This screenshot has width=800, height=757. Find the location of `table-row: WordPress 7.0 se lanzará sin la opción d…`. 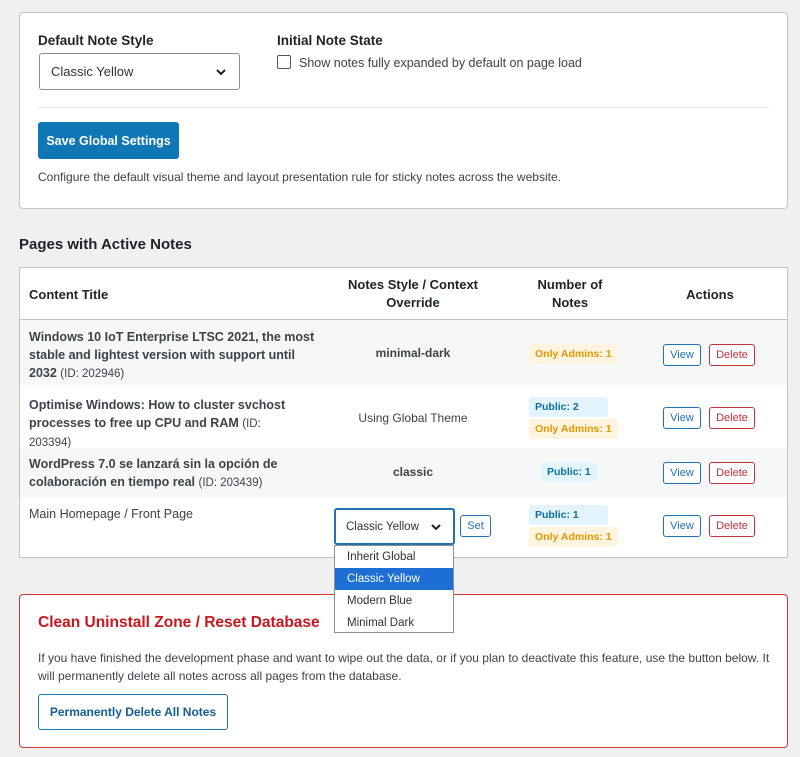

table-row: WordPress 7.0 se lanzará sin la opción d… is located at coordinates (403, 473).